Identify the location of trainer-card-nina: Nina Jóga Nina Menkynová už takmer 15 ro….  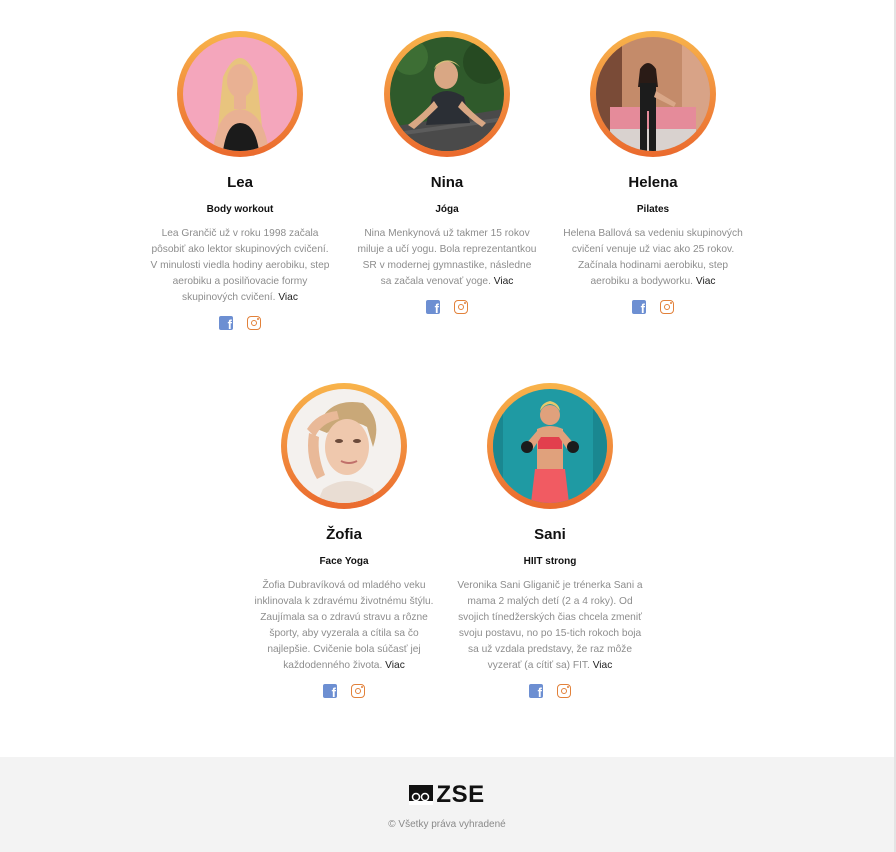
(447, 173).